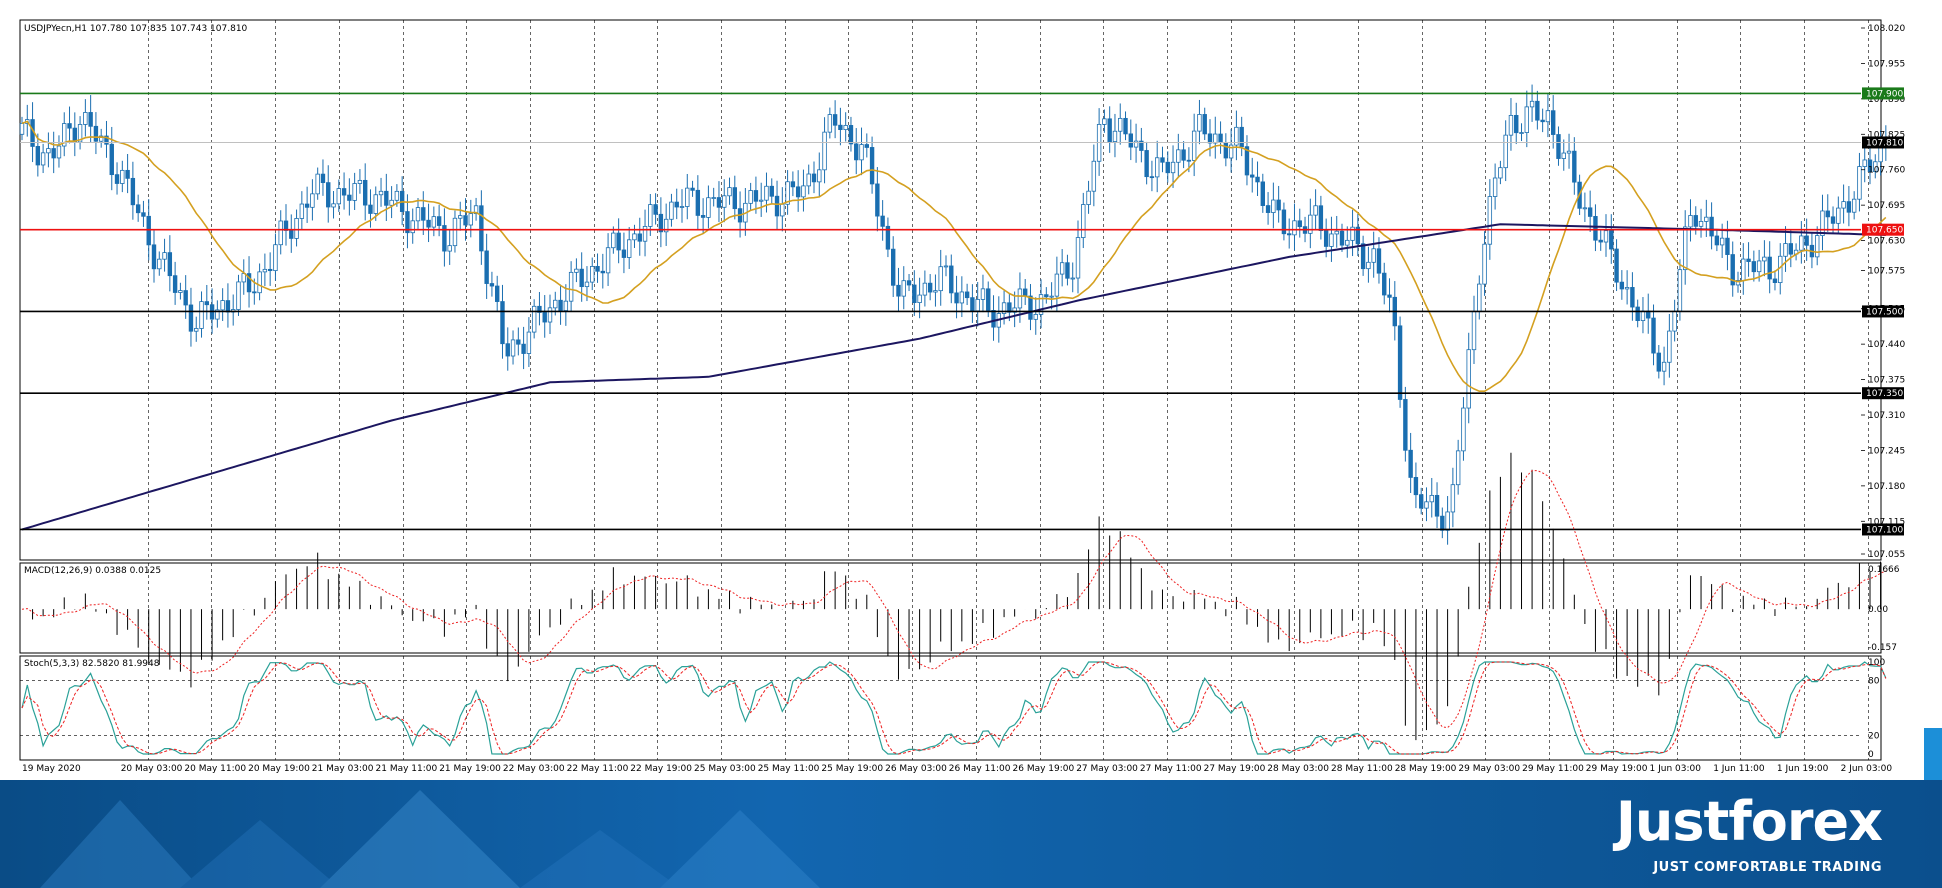 The height and width of the screenshot is (888, 1942). I want to click on price-level-tag-label: 107.900, so click(1884, 94).